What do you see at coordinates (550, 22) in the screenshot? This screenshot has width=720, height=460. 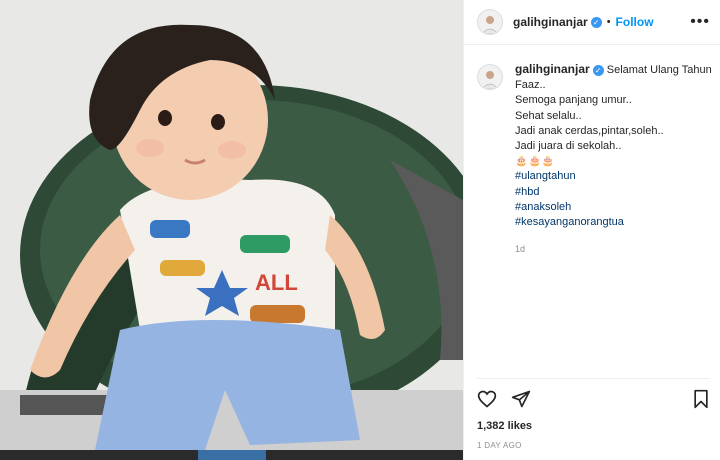 I see `username: galihginanjar` at bounding box center [550, 22].